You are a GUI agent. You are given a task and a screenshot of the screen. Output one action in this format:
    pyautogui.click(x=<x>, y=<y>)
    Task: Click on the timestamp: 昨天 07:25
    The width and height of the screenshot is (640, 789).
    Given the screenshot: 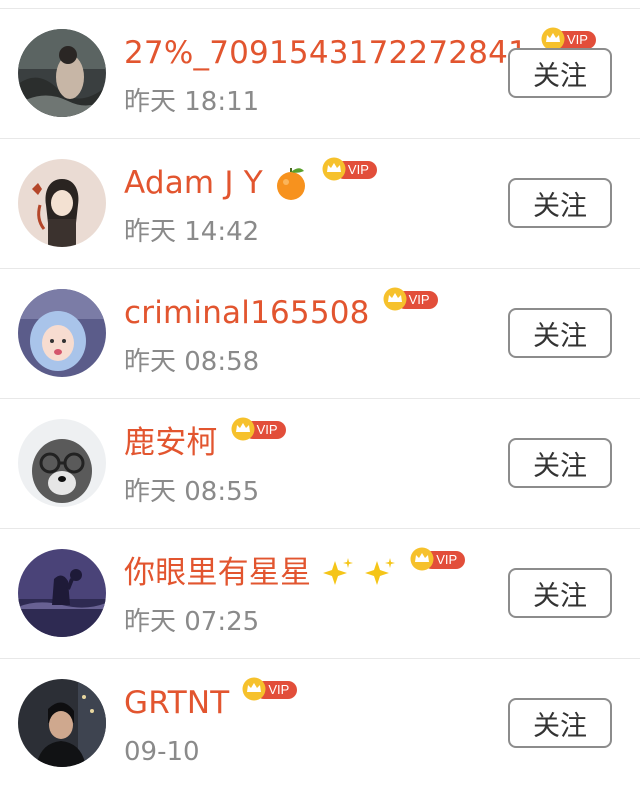 What is the action you would take?
    pyautogui.click(x=192, y=622)
    